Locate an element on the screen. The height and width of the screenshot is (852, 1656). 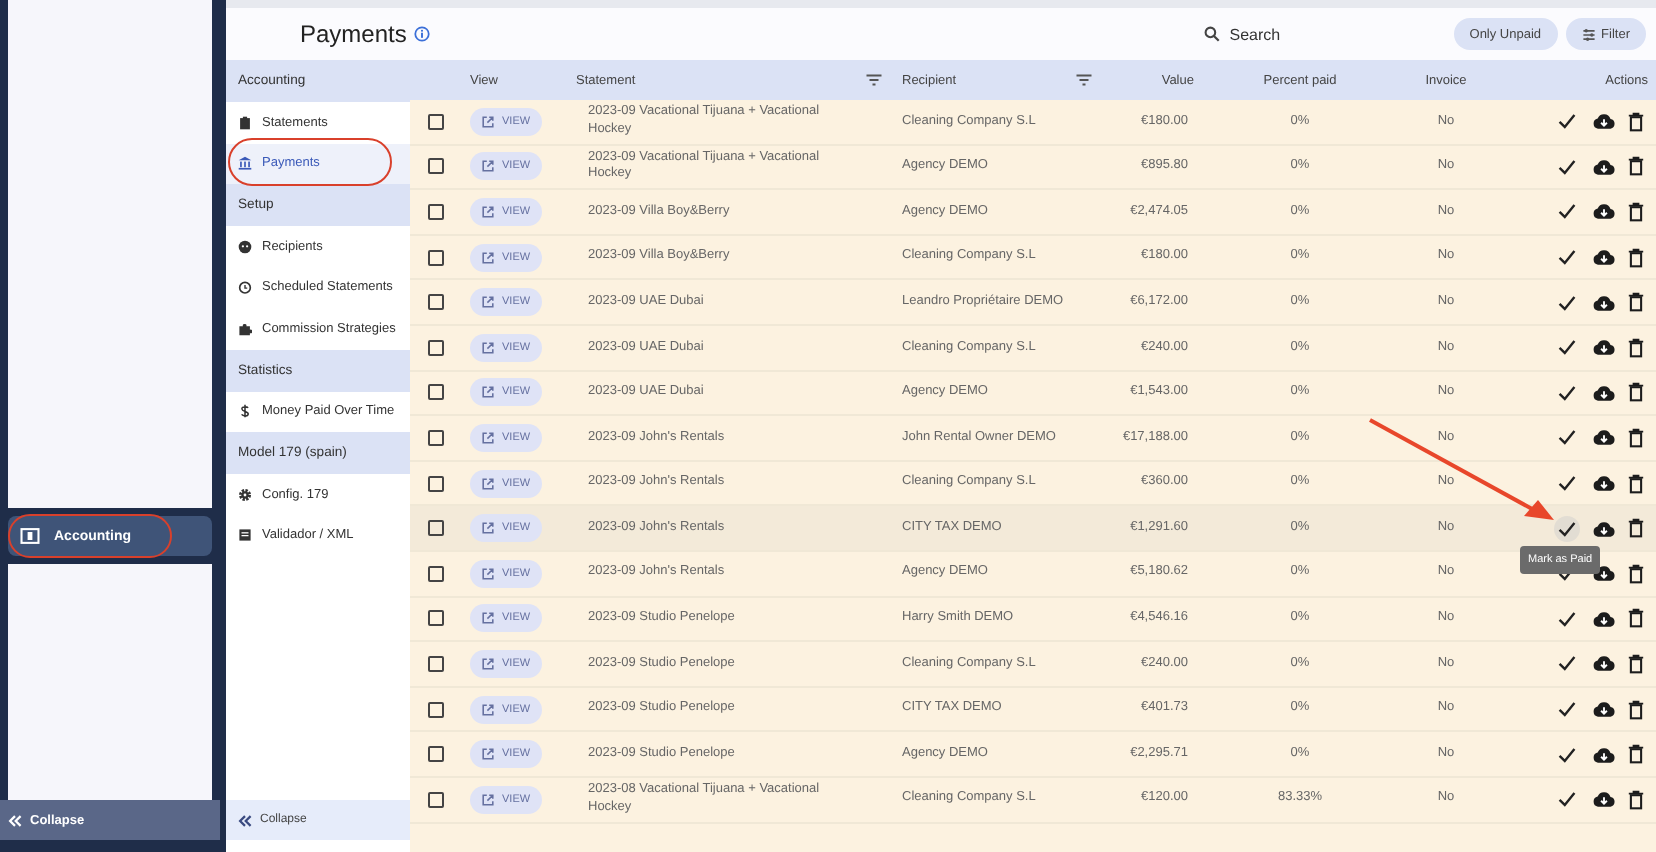
face-icon is located at coordinates (245, 246).